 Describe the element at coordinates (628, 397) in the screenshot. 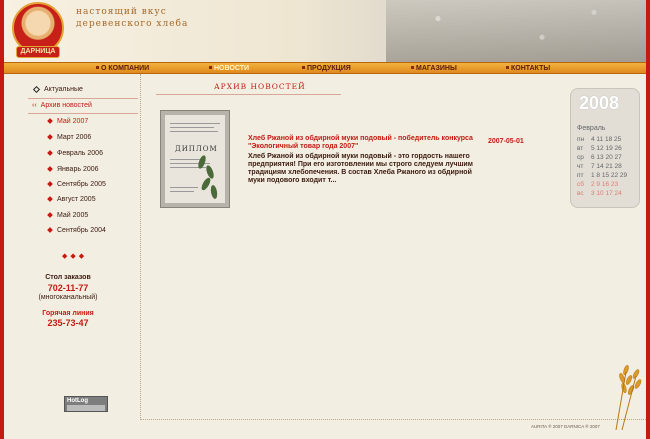

I see `wheat-icon` at that location.